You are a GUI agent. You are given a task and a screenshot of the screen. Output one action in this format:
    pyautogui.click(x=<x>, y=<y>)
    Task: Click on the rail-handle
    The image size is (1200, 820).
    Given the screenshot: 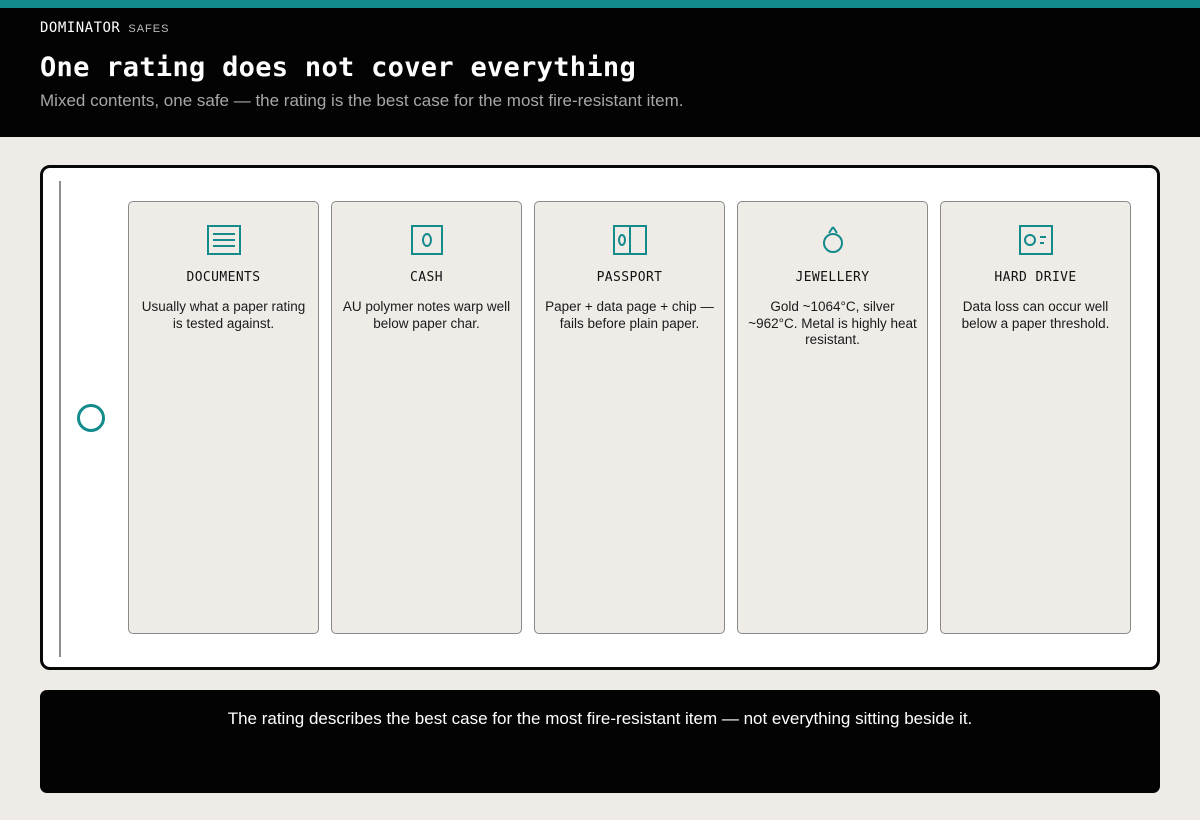 What is the action you would take?
    pyautogui.click(x=91, y=418)
    